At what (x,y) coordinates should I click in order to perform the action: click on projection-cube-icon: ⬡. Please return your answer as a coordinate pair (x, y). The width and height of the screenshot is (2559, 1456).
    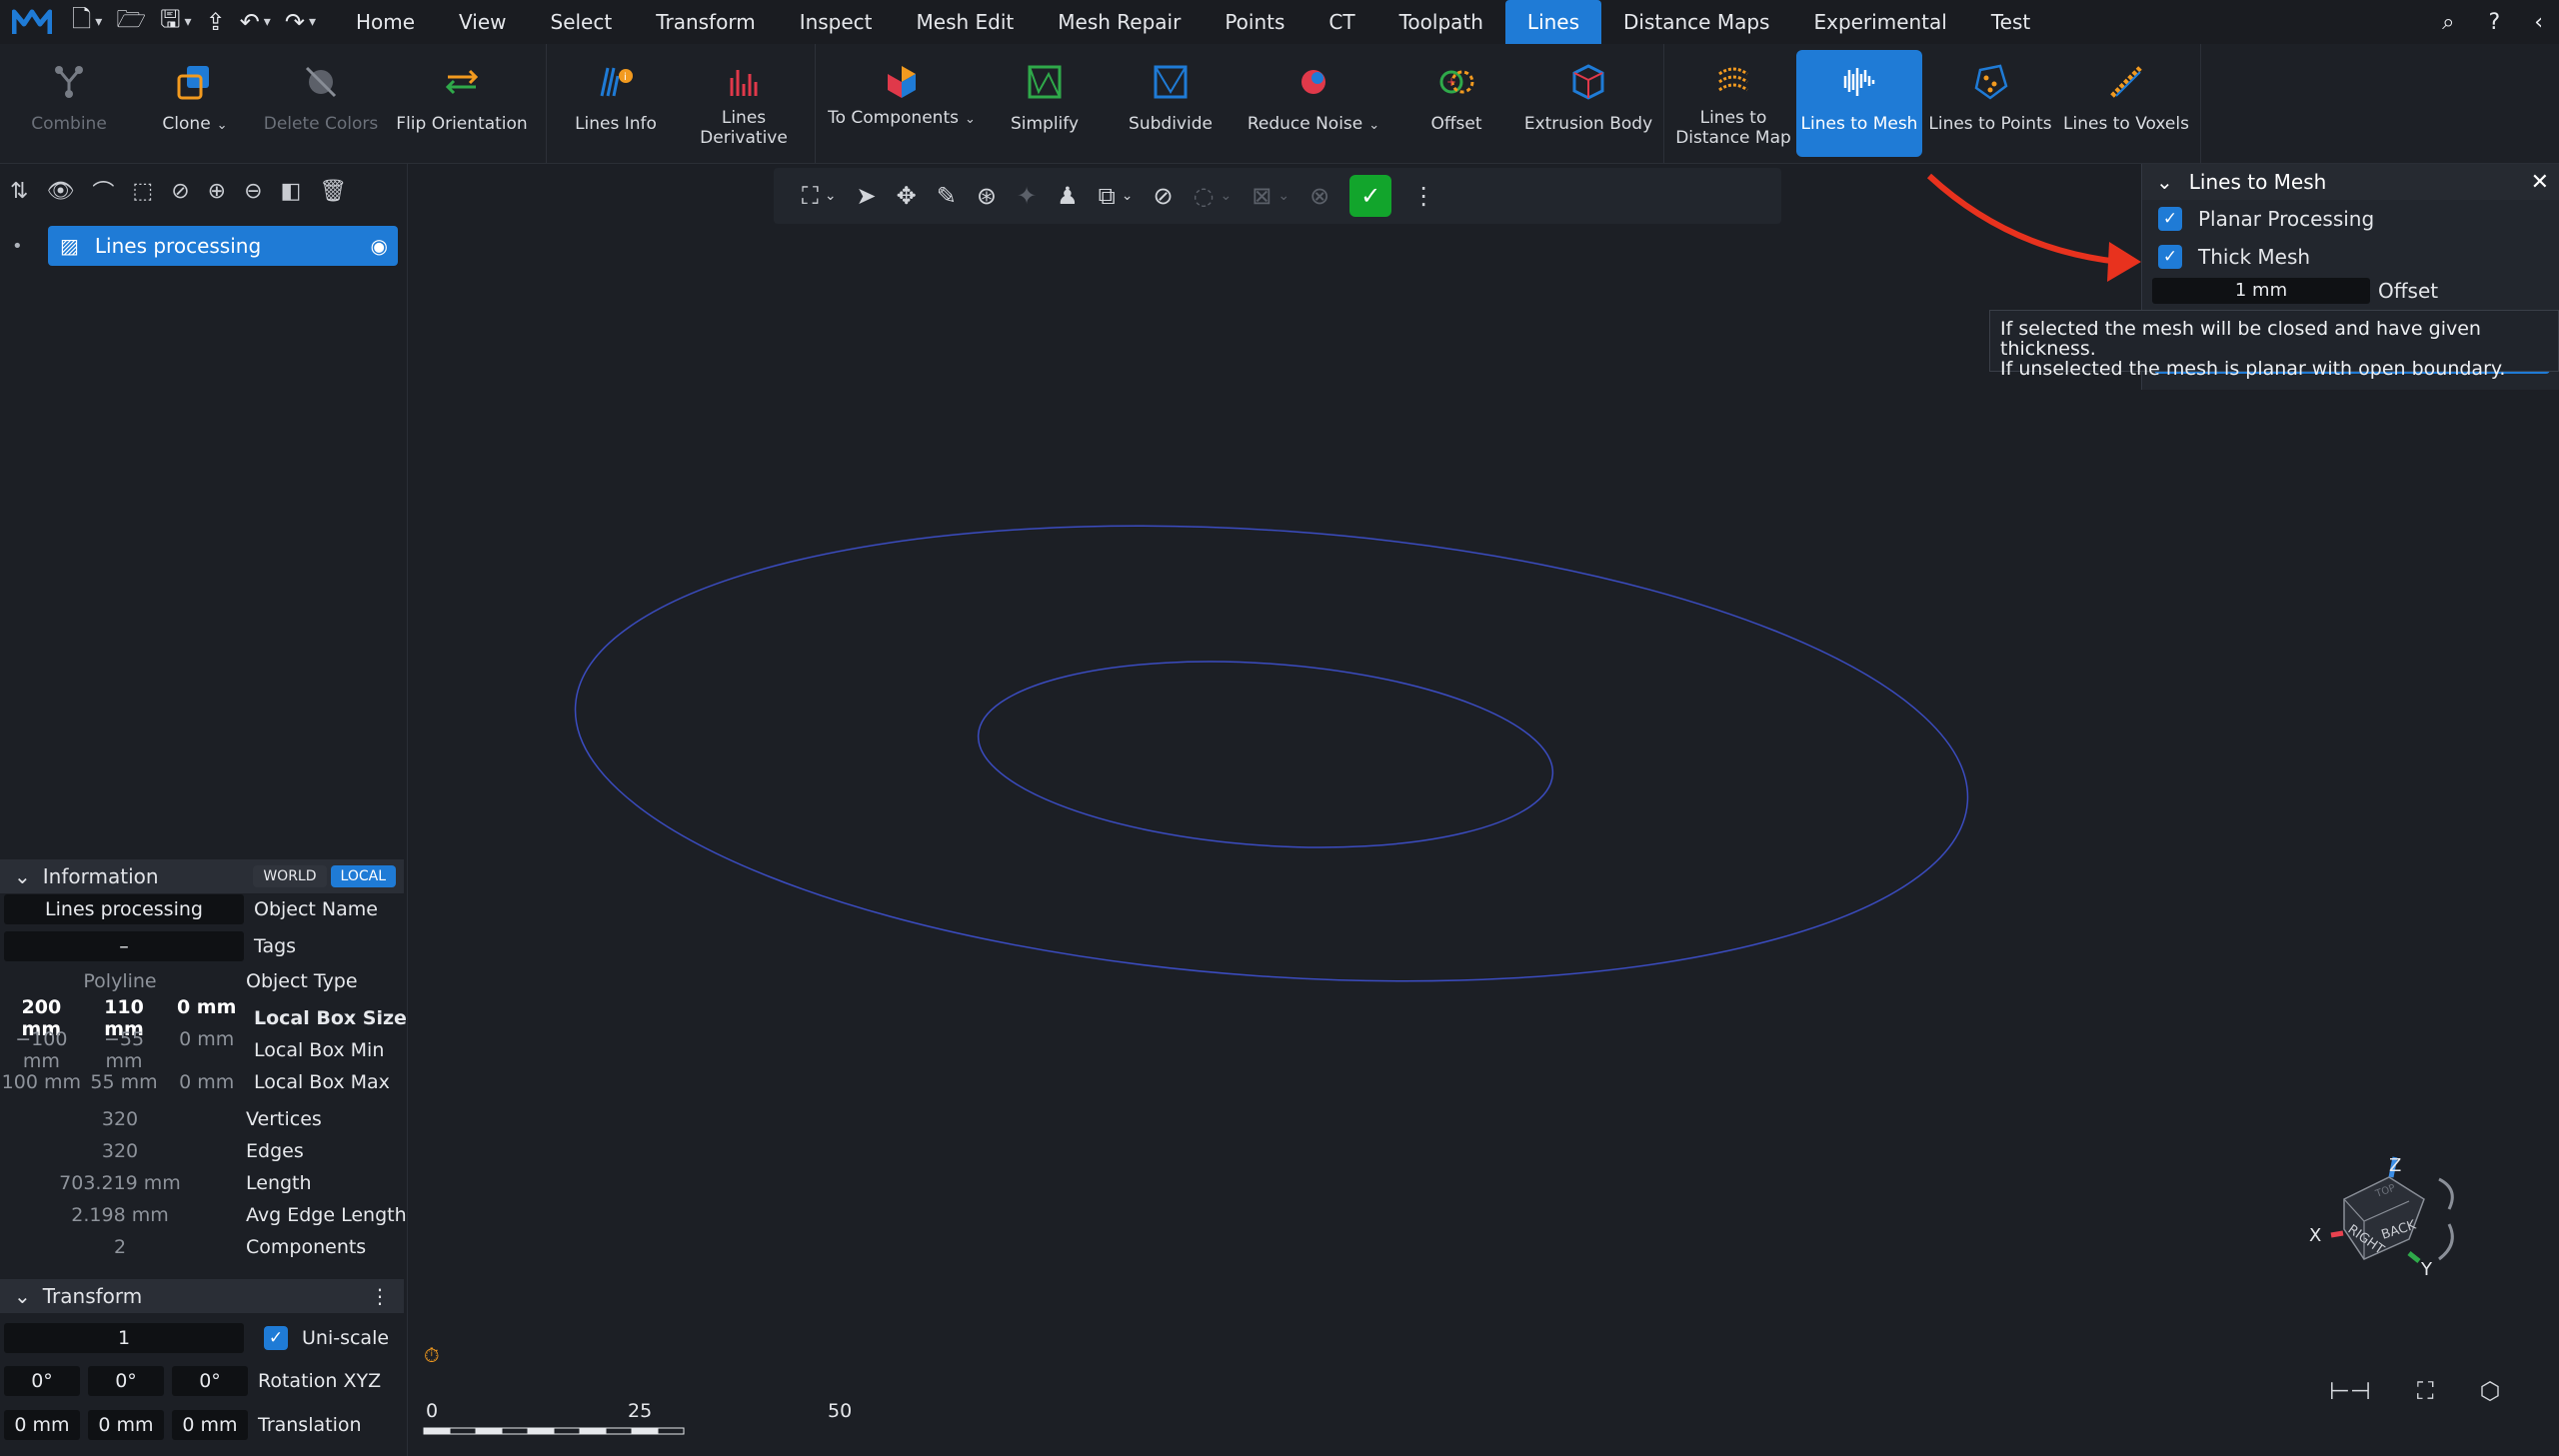
    Looking at the image, I should click on (2490, 1391).